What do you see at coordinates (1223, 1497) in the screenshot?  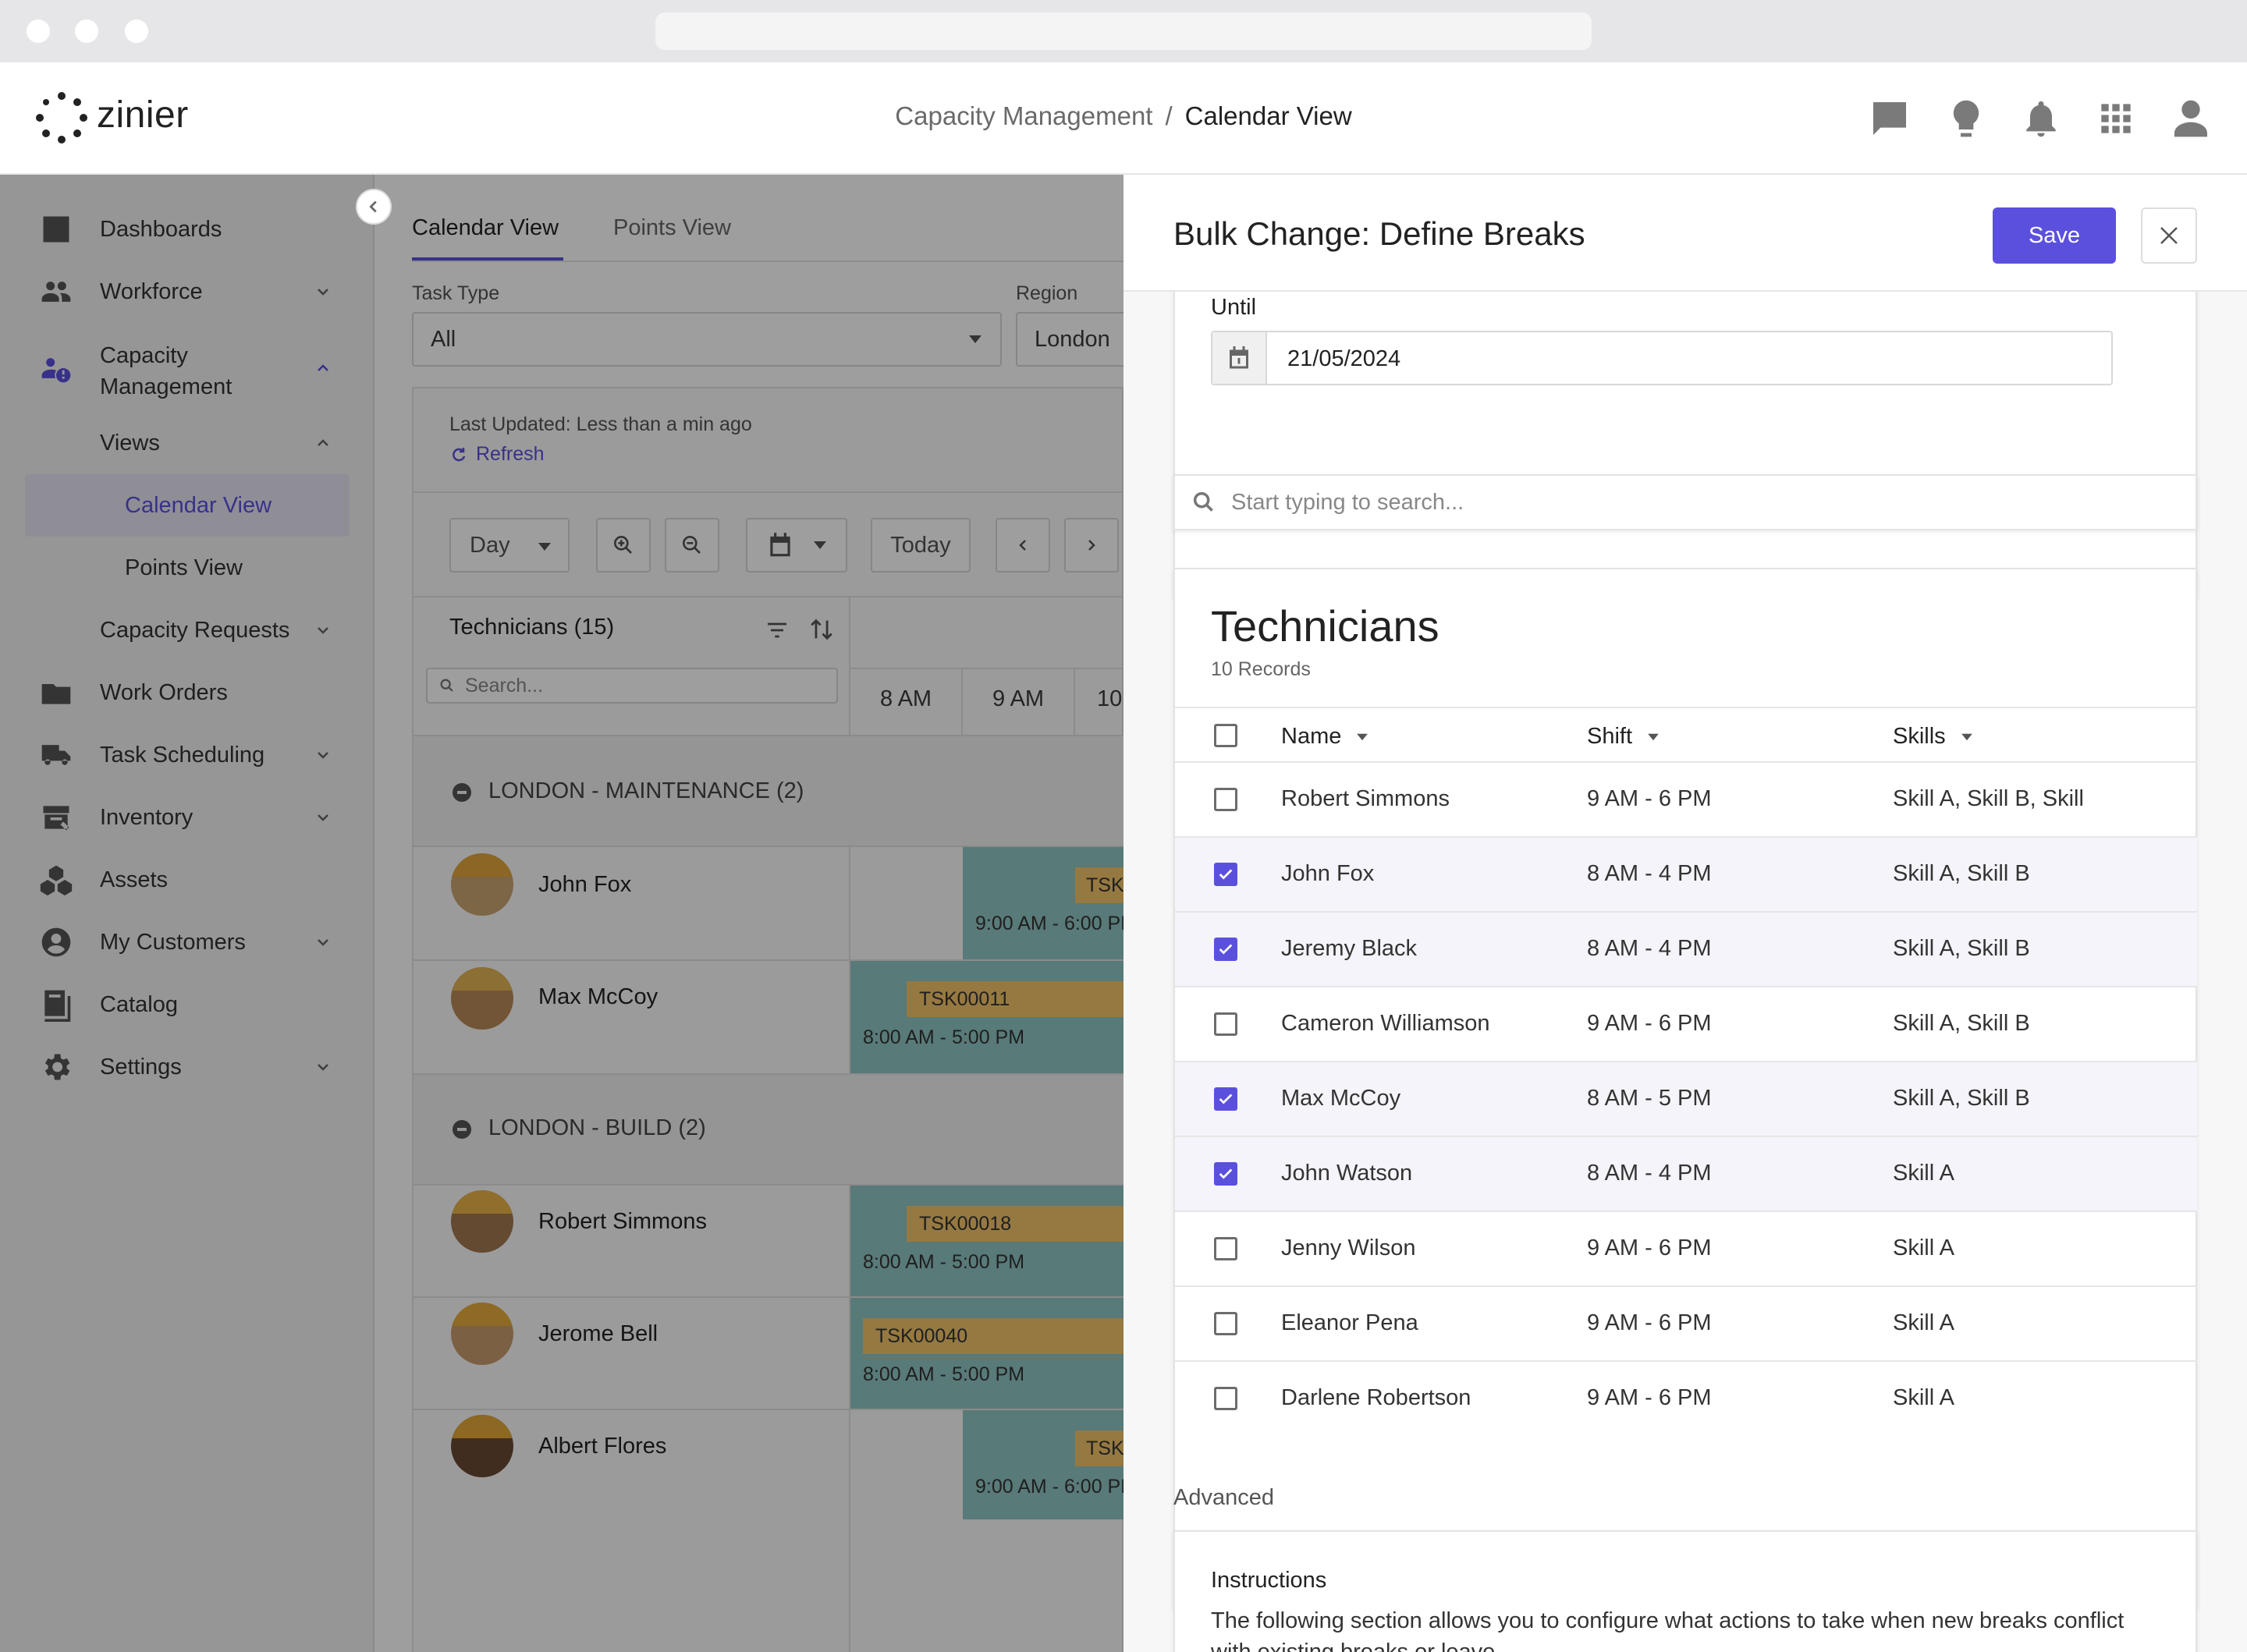 I see `advanced-label: Advanced` at bounding box center [1223, 1497].